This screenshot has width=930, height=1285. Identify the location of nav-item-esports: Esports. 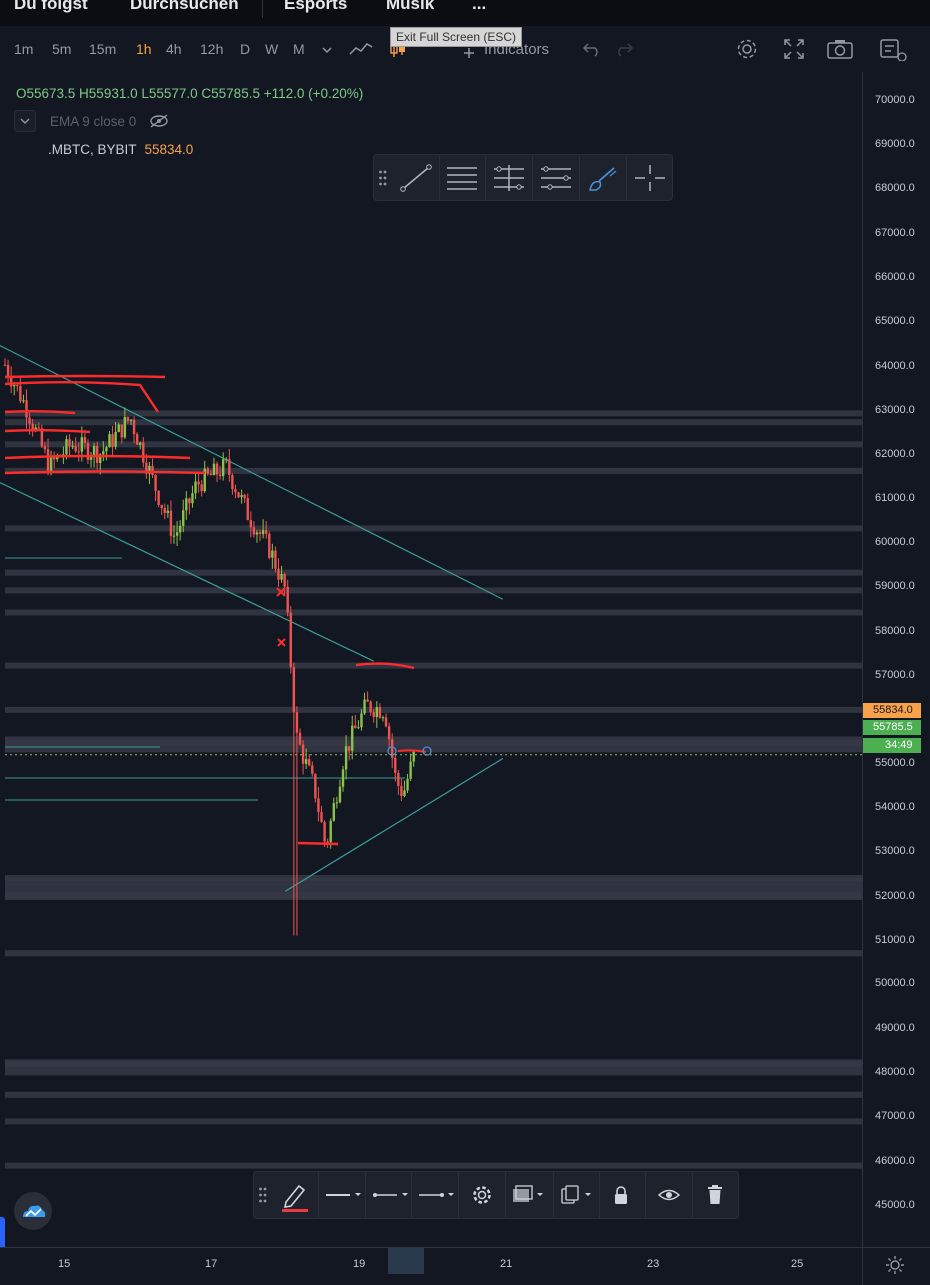
(315, 7).